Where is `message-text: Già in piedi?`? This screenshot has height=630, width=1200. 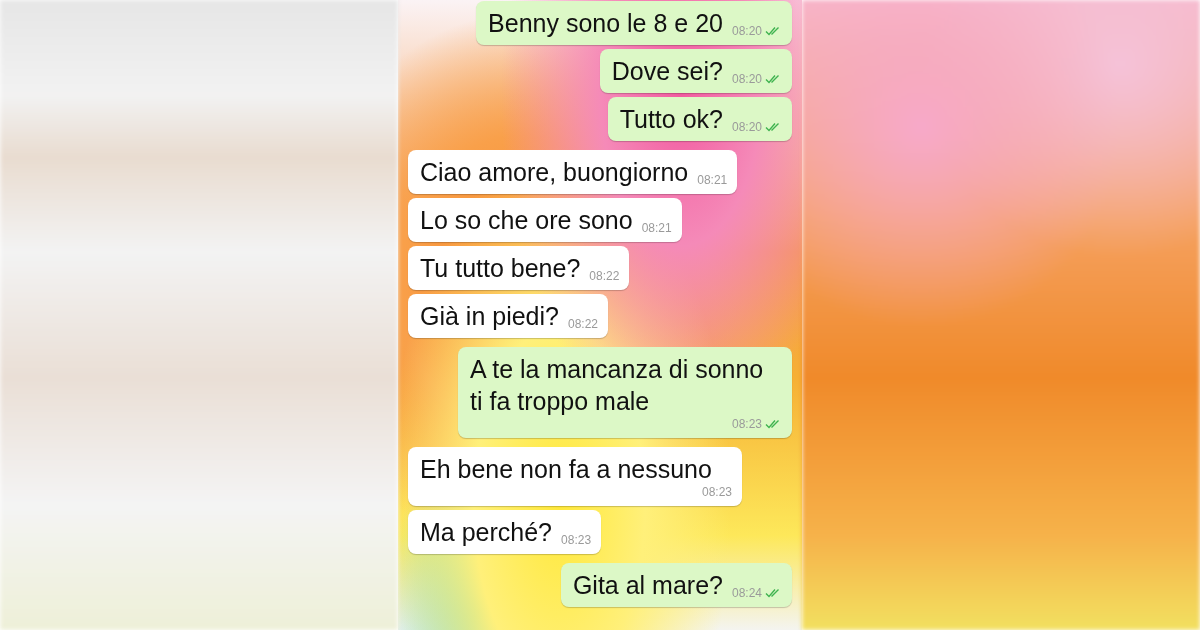
message-text: Già in piedi? is located at coordinates (489, 316).